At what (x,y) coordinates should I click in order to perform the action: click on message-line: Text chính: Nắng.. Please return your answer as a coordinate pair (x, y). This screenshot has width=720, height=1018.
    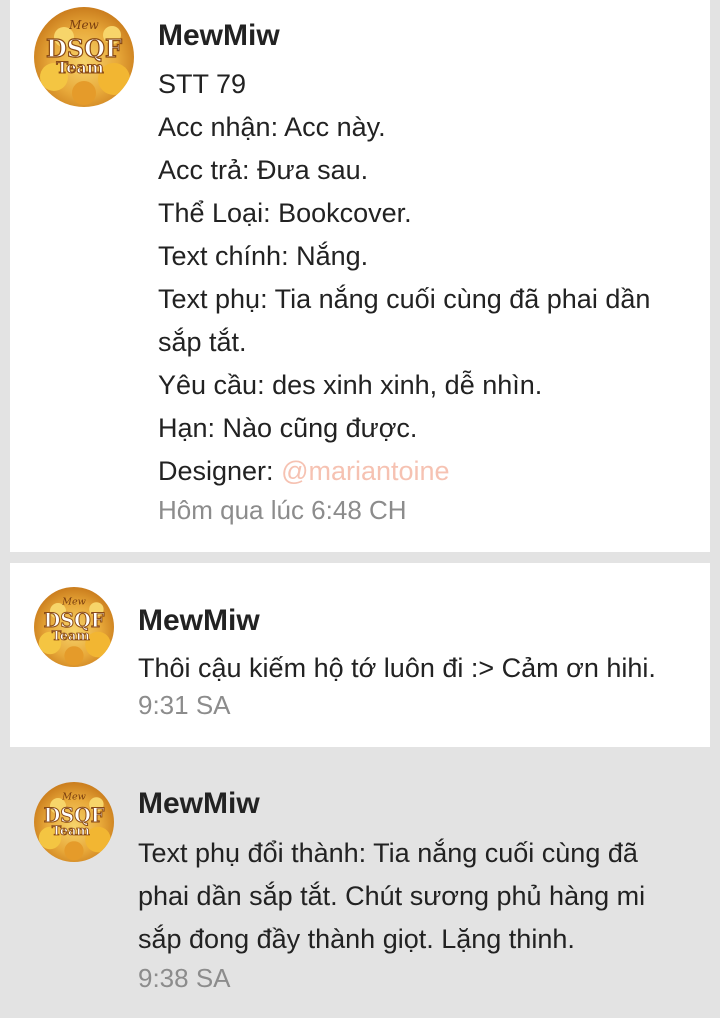
    Looking at the image, I should click on (263, 256).